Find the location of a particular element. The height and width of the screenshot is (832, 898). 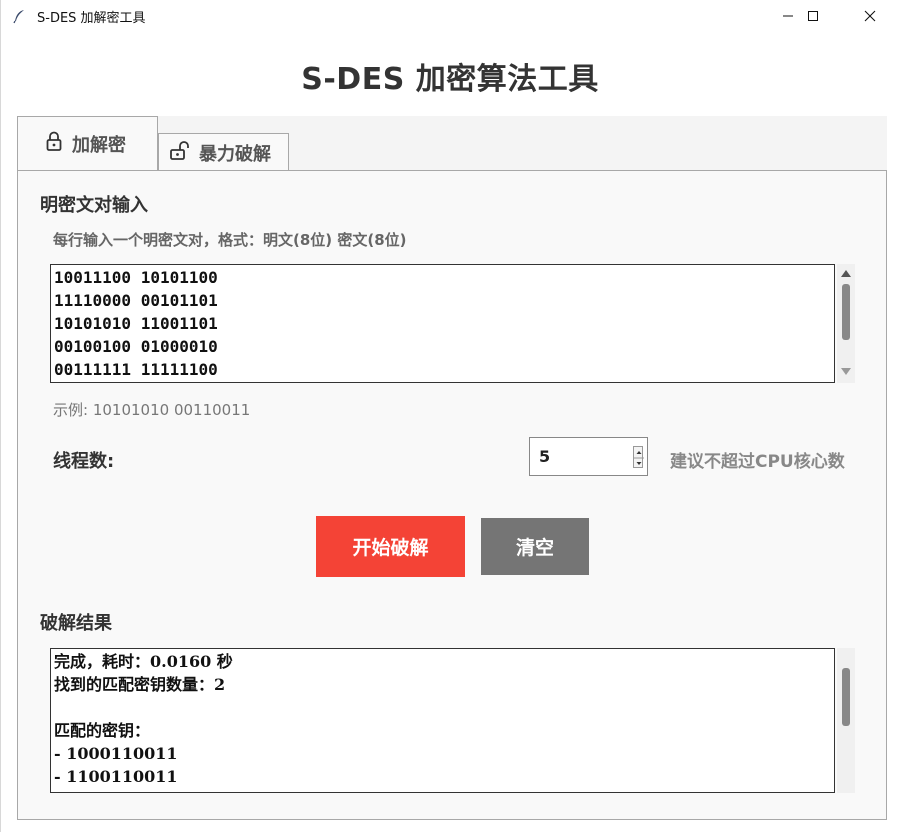

title-bar: S-DES 加解密工具 is located at coordinates (449, 16).